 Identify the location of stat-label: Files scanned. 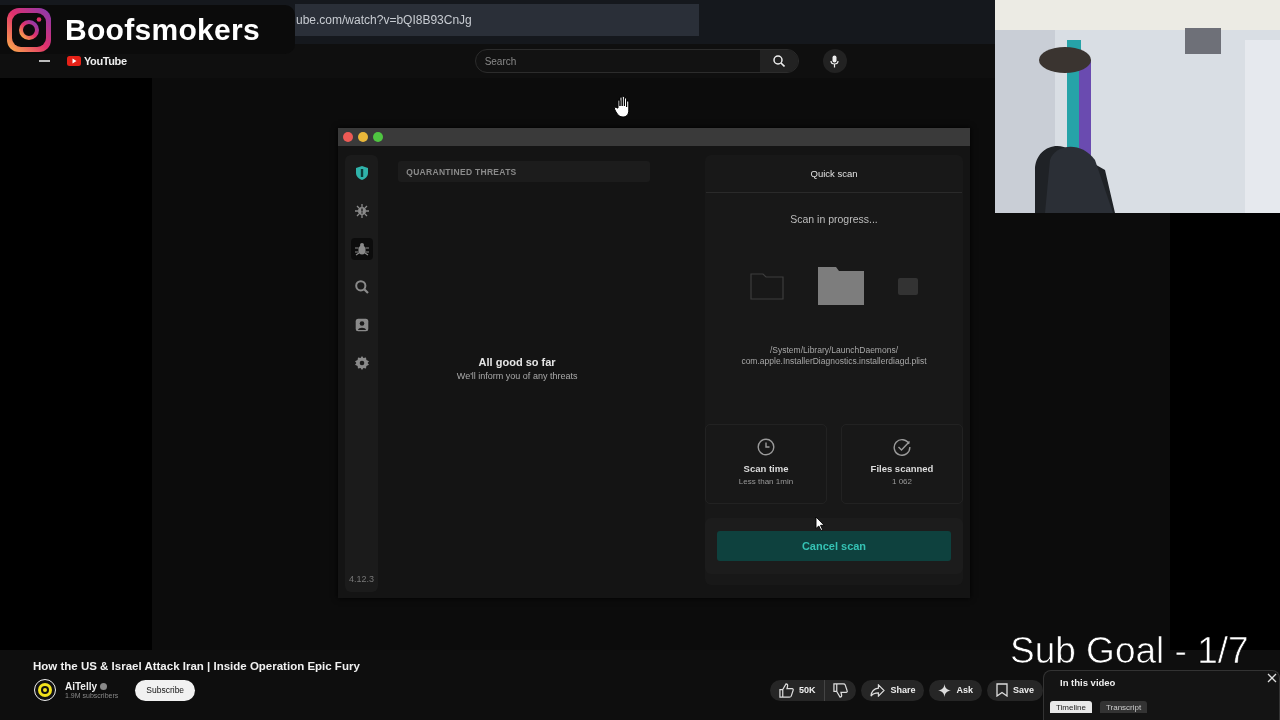
(902, 468).